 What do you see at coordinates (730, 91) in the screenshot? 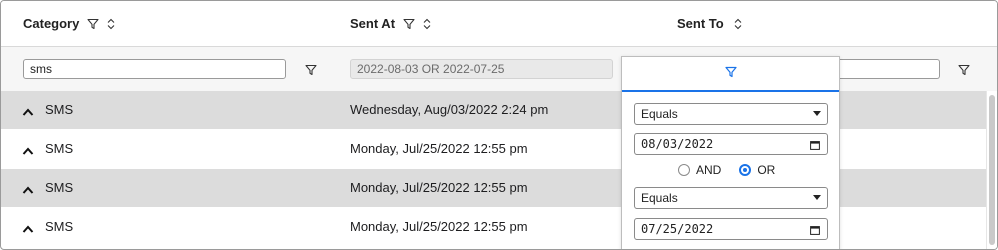
I see `popup-tab-indicator` at bounding box center [730, 91].